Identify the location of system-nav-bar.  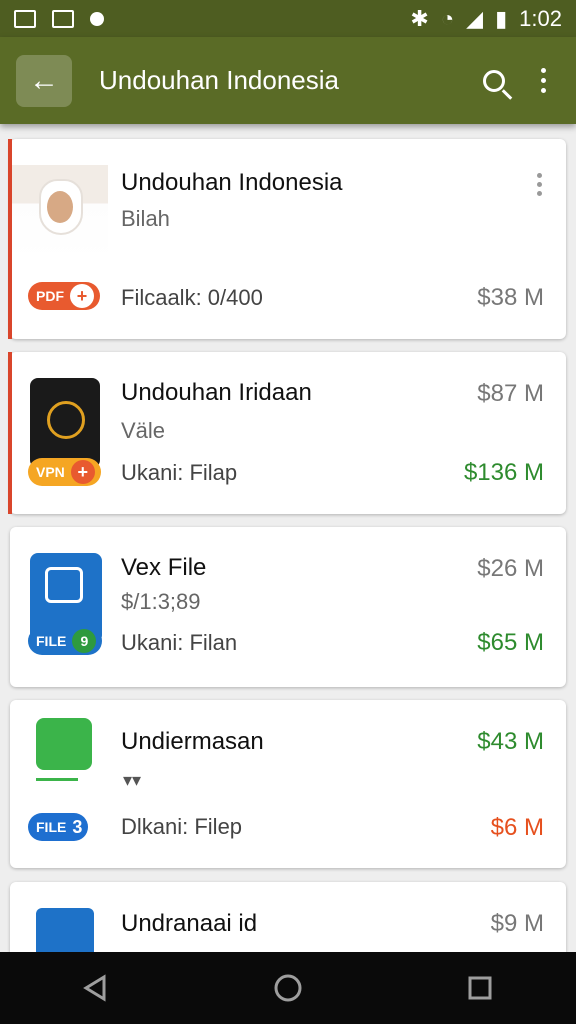
(288, 988).